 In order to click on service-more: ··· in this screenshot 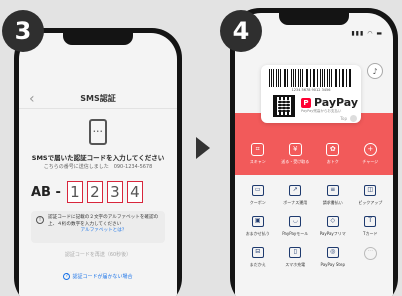, I will do `click(371, 257)`.